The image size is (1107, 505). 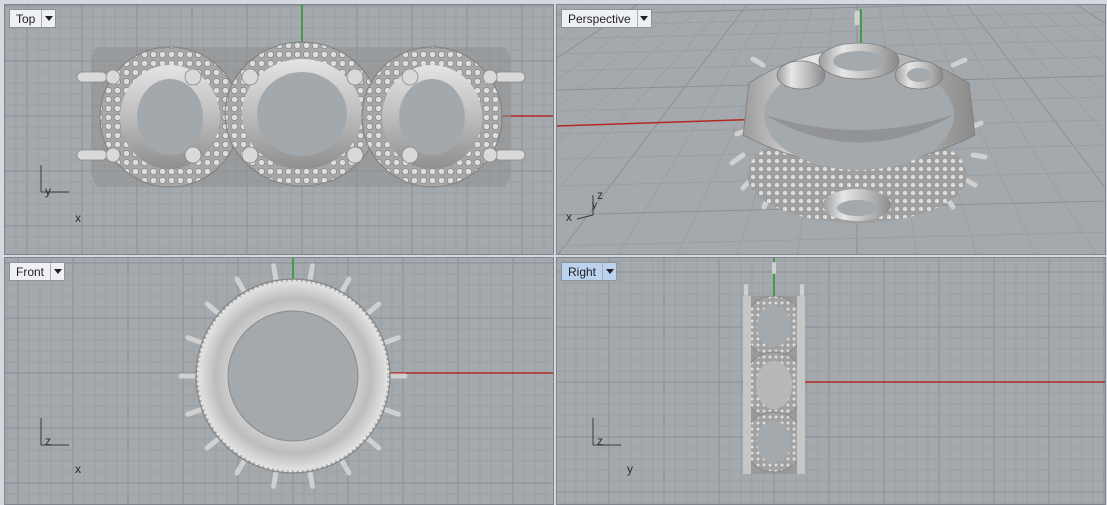 I want to click on viewport-title-perspective: Perspective, so click(x=599, y=19).